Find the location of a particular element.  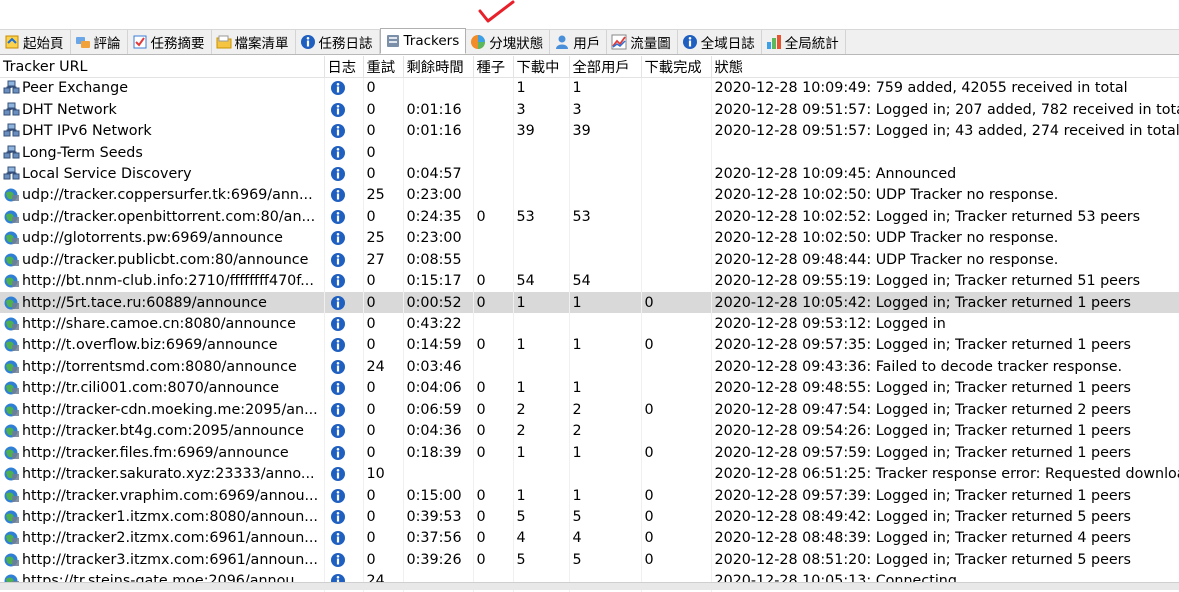

remaining-cell: 0:18:39 is located at coordinates (438, 452).